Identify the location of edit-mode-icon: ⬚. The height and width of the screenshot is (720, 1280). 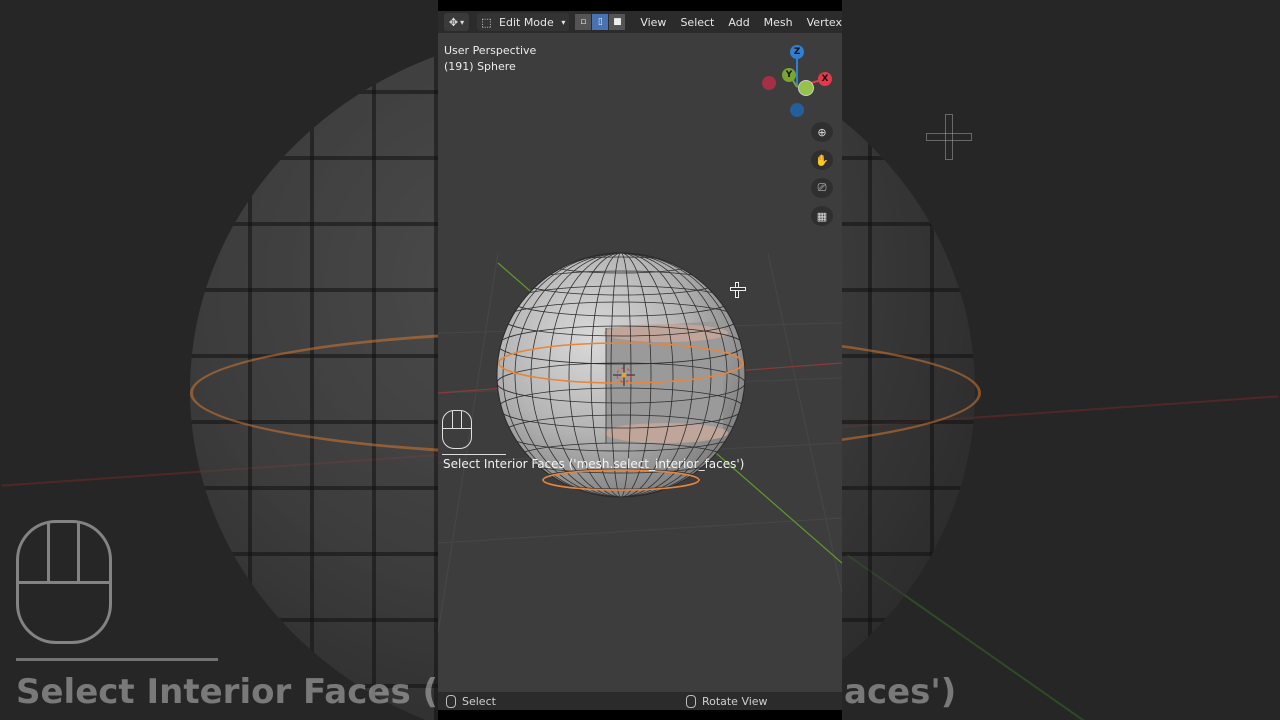
(486, 22).